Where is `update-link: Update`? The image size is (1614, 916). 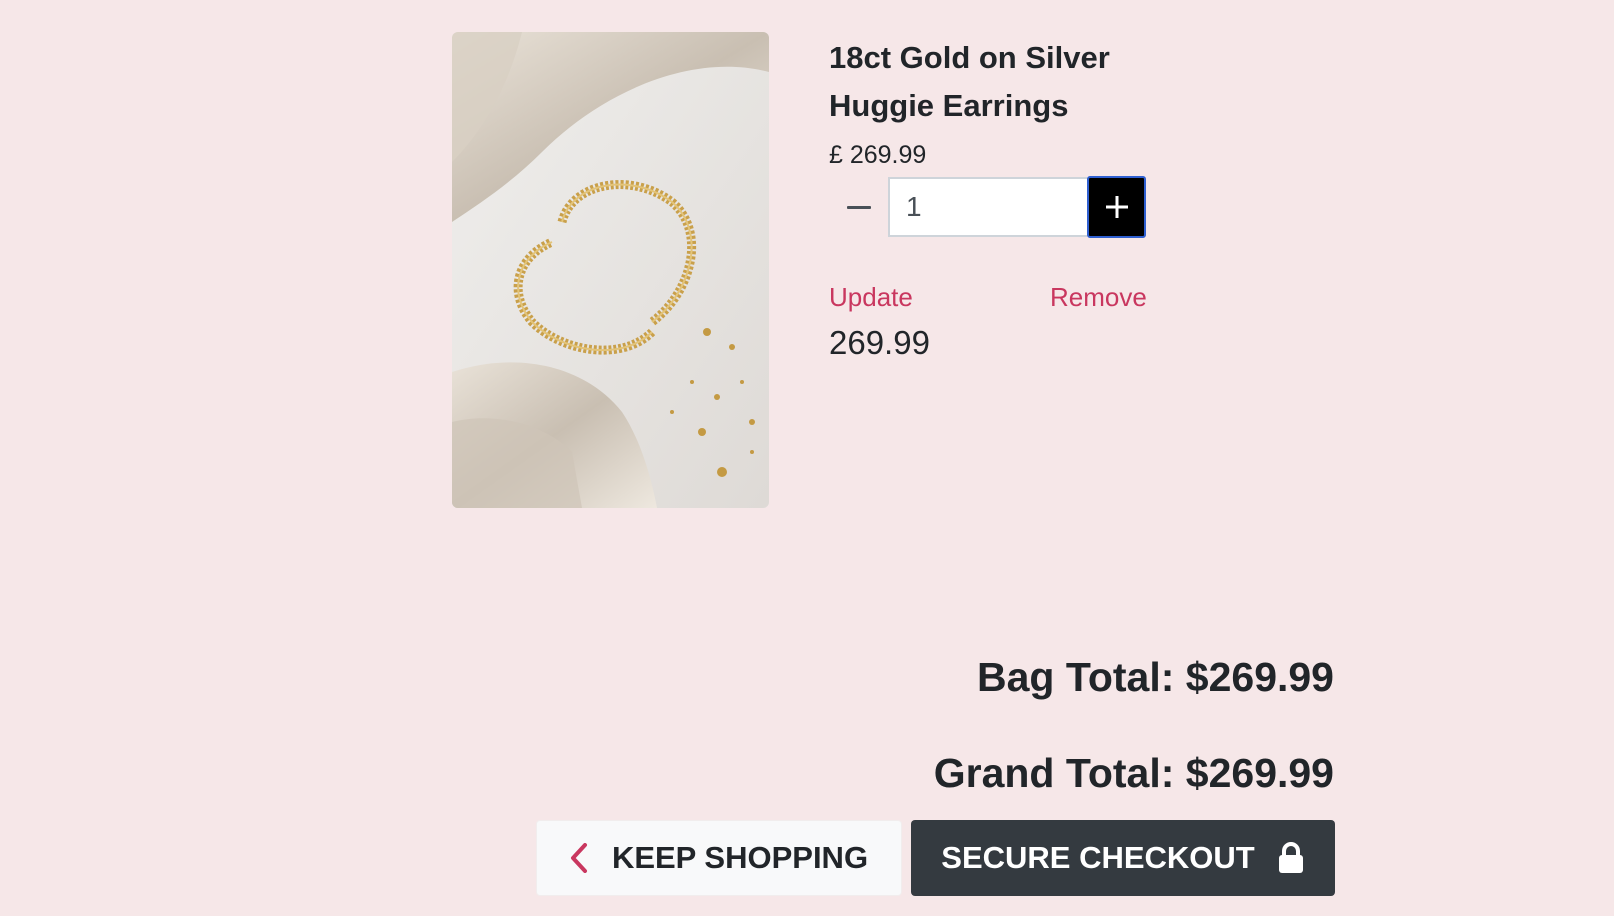
update-link: Update is located at coordinates (871, 297).